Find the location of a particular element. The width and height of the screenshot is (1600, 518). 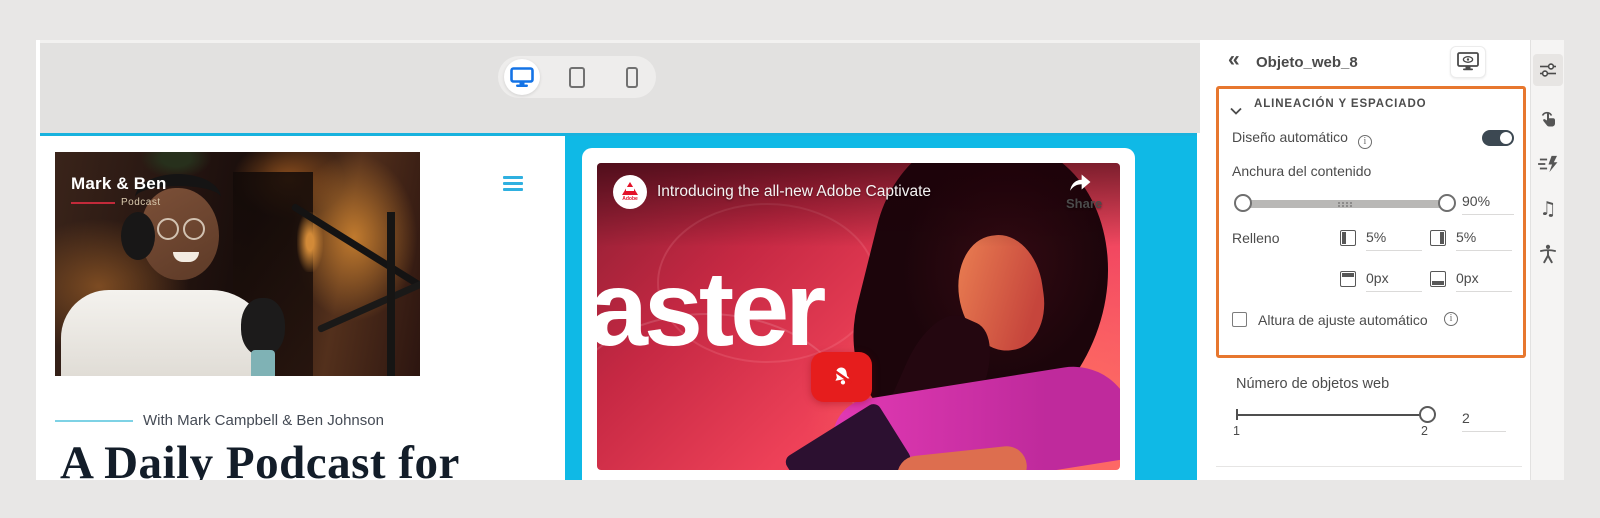

podcast-logo-subtitle: Podcast is located at coordinates (141, 202).